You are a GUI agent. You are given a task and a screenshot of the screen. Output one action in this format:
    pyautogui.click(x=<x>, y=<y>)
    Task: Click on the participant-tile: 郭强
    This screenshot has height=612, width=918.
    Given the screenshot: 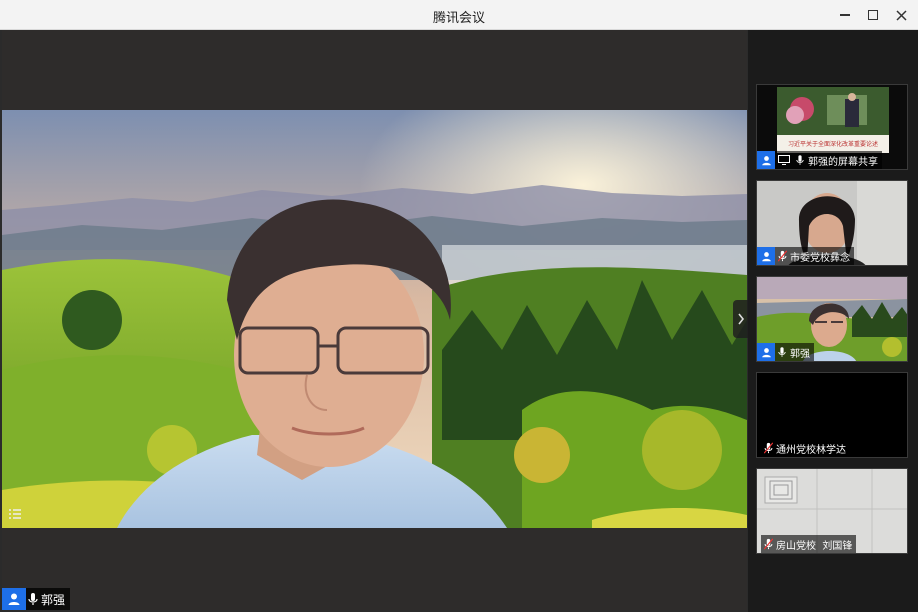 What is the action you would take?
    pyautogui.click(x=832, y=319)
    